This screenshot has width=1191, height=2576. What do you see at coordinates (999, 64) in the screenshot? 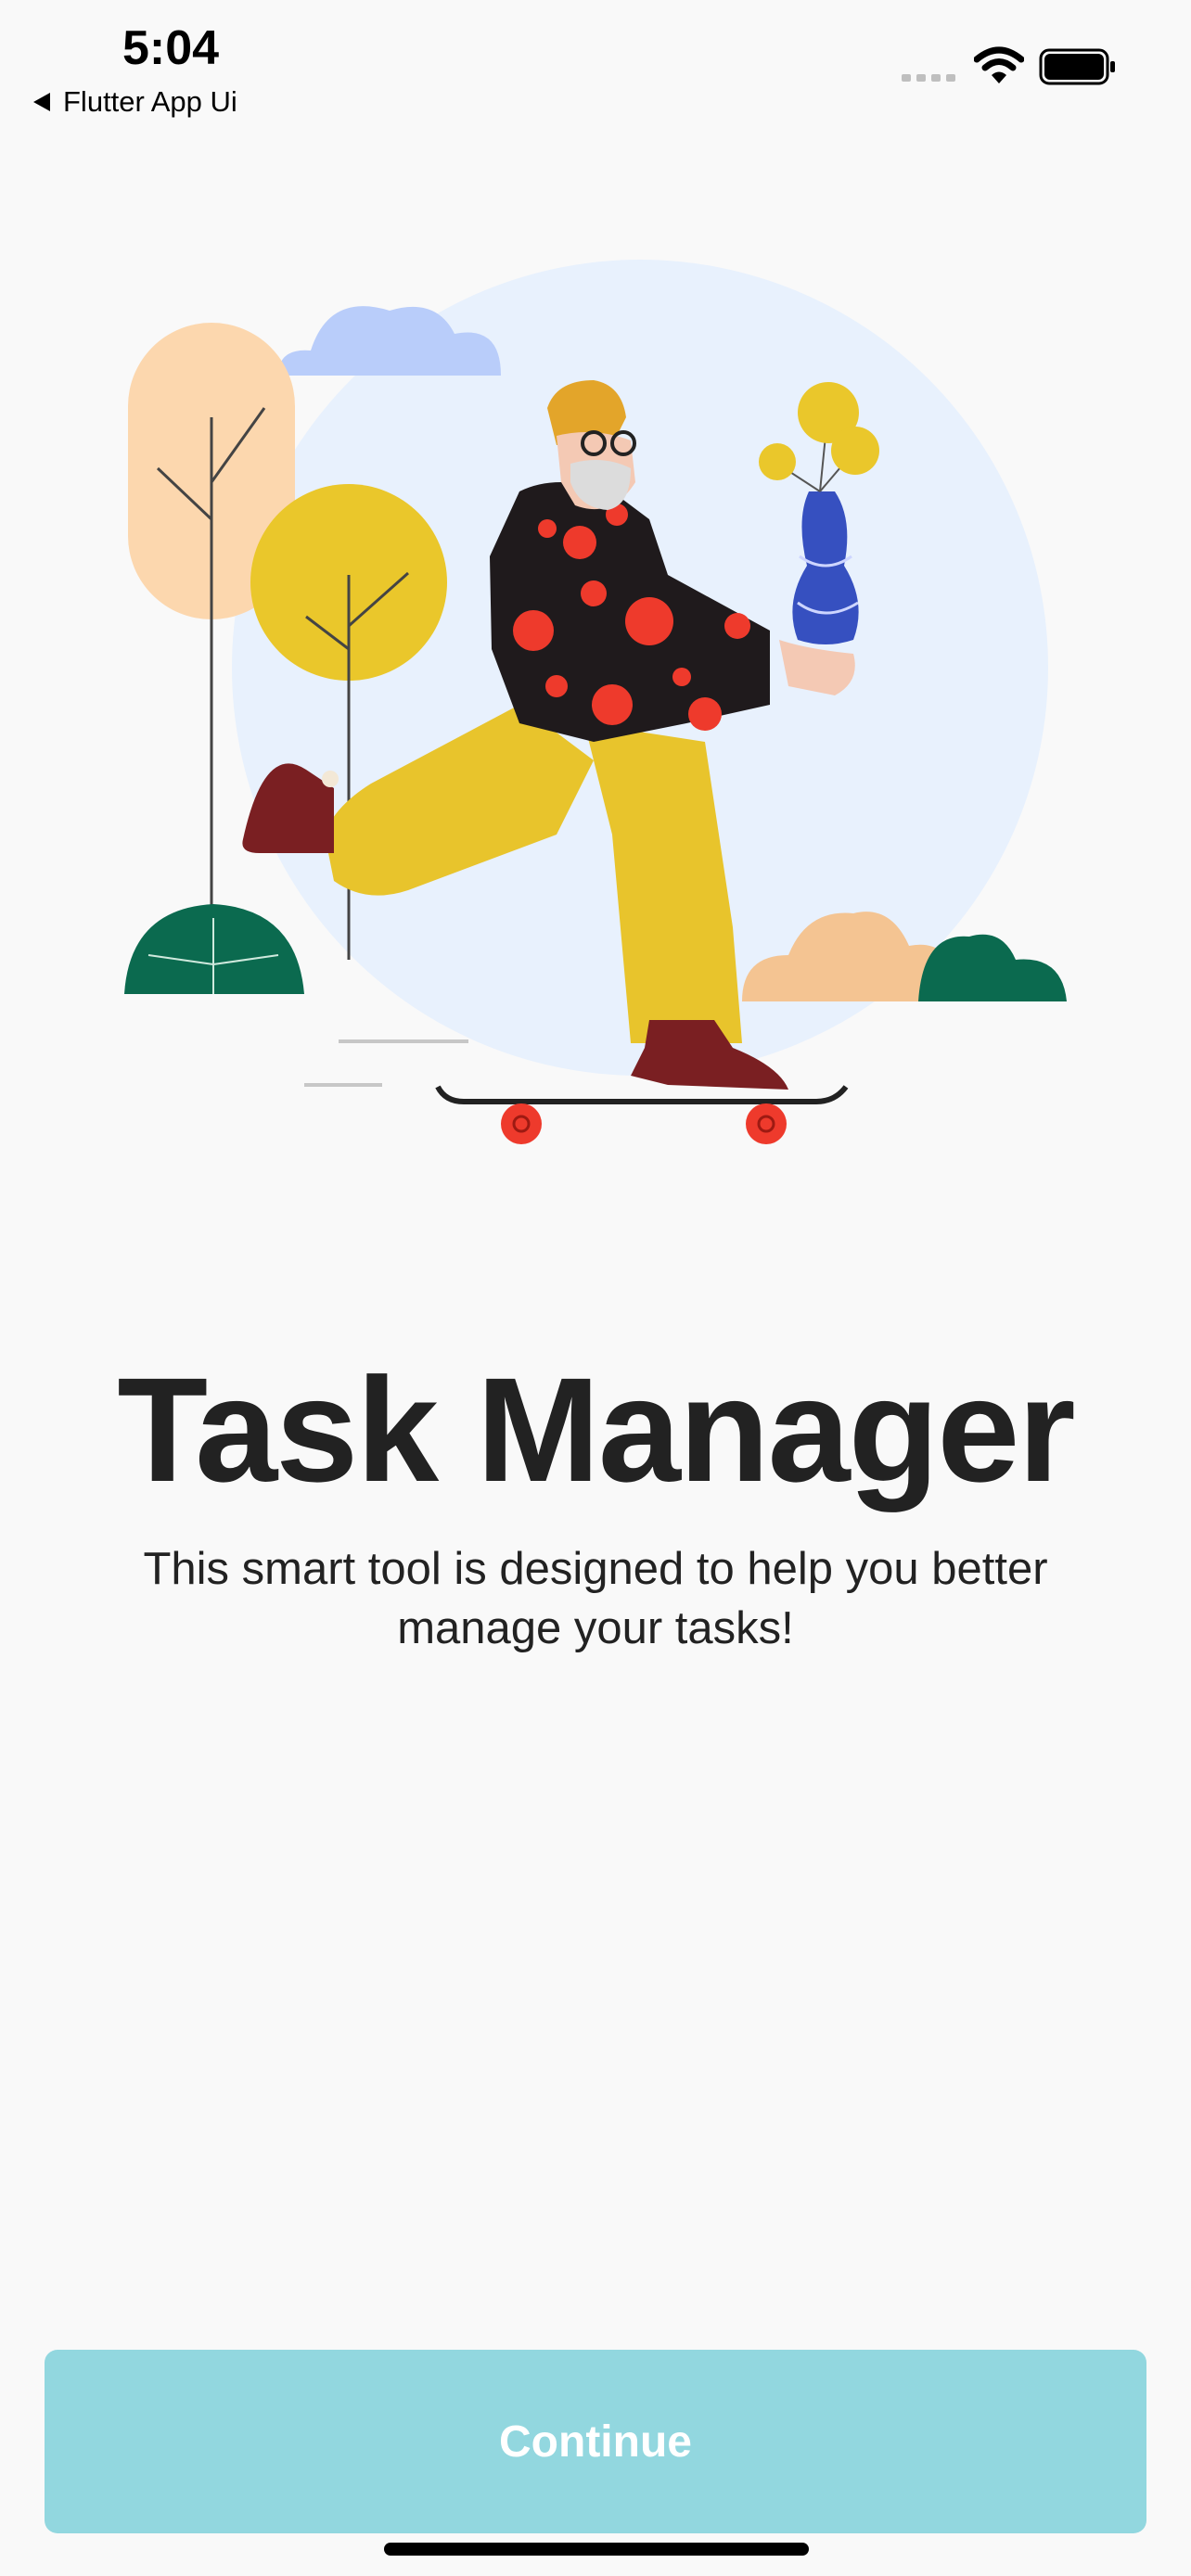
I see `wifi-icon` at bounding box center [999, 64].